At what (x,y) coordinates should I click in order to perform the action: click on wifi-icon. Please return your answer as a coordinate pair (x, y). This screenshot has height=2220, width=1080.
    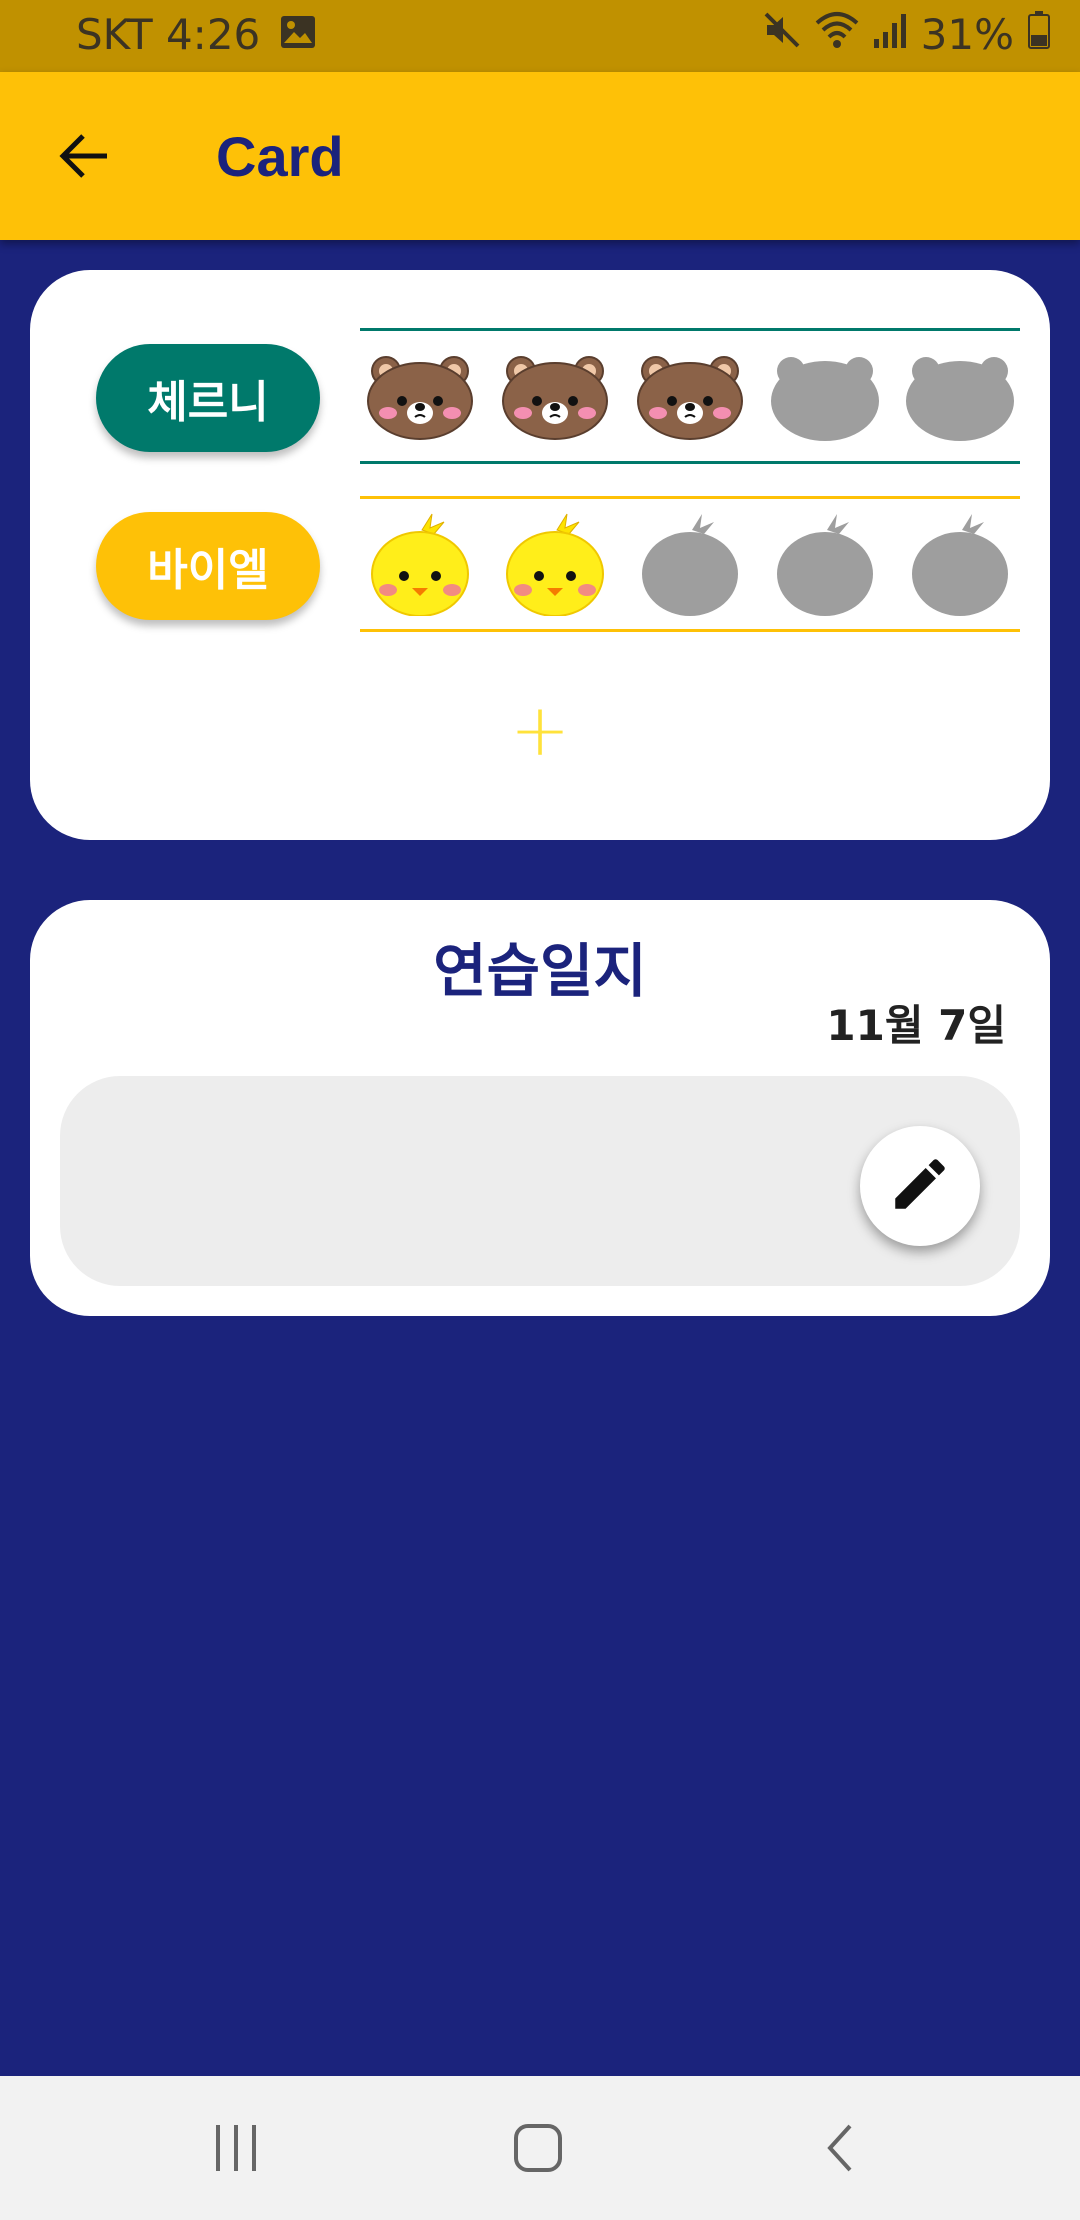
    Looking at the image, I should click on (837, 34).